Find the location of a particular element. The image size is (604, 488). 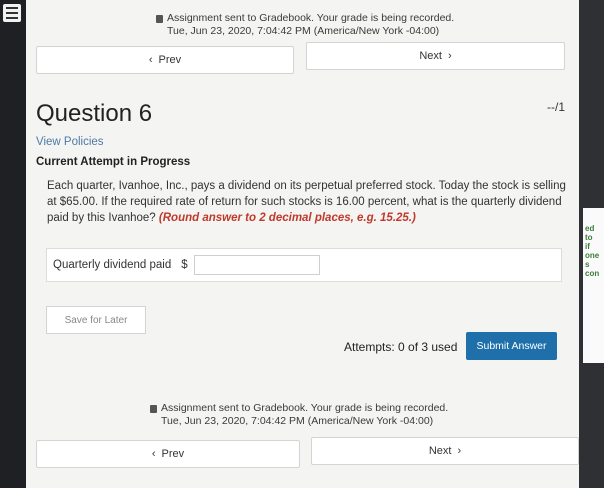

view-policies-link: View Policies is located at coordinates (70, 142).